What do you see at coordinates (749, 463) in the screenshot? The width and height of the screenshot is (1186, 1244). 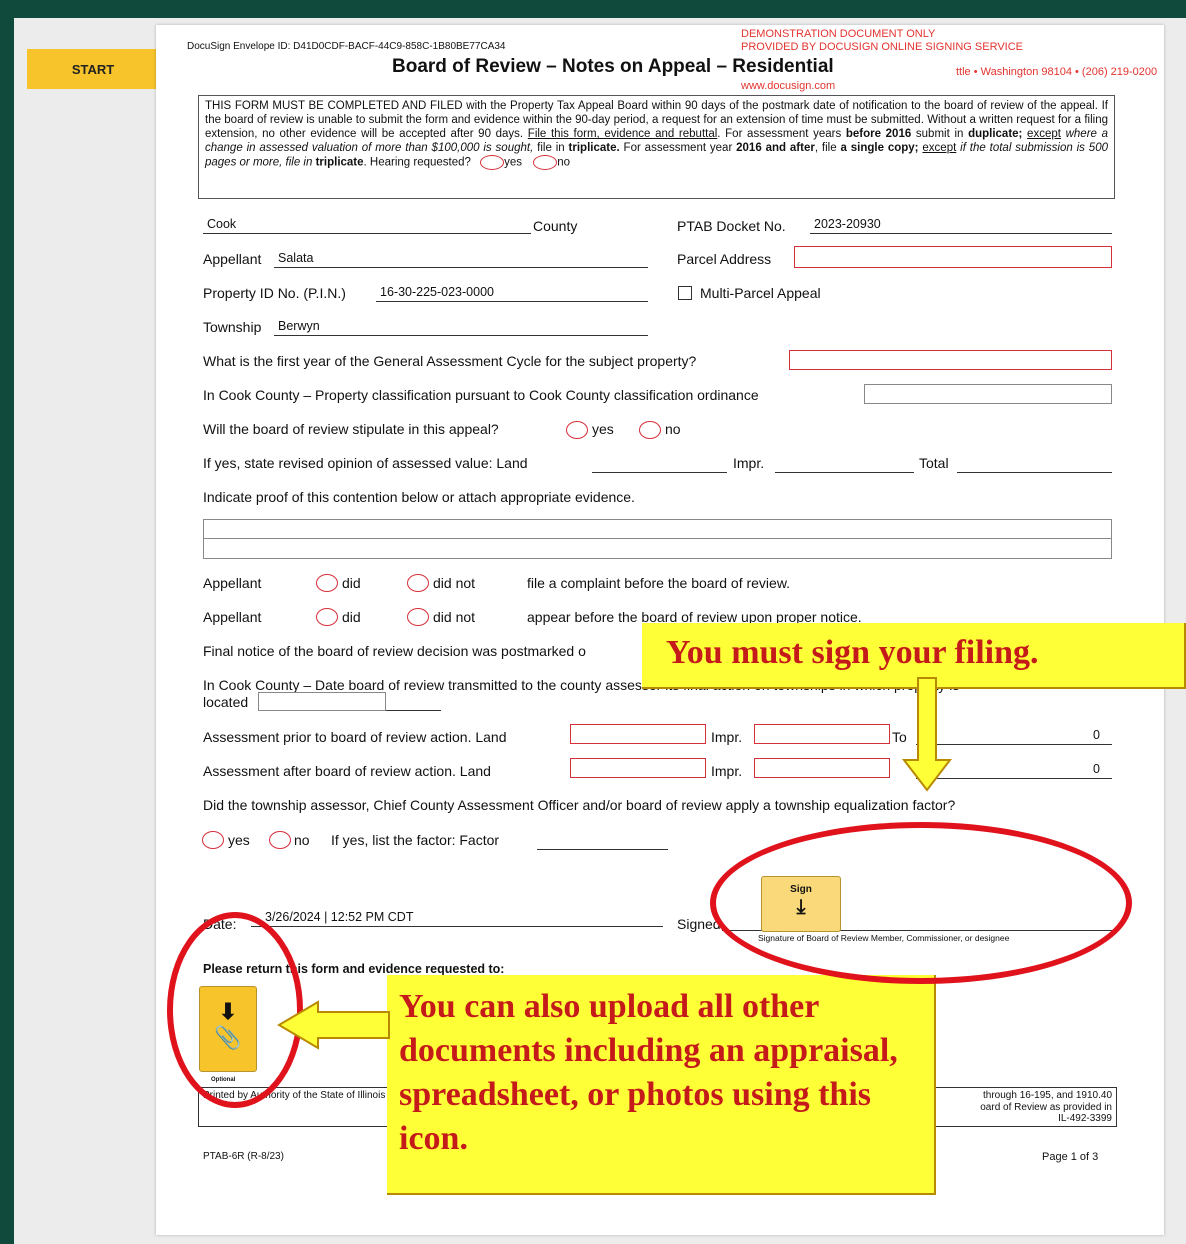 I see `revised-impr-label: Impr.` at bounding box center [749, 463].